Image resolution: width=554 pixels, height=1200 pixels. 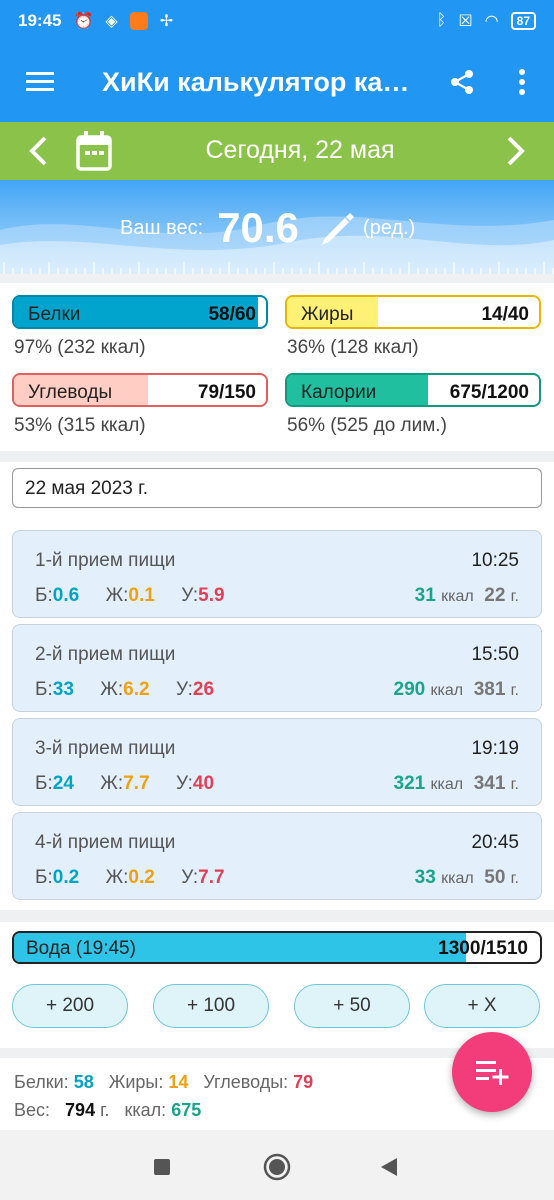 I want to click on carbs-value: 5.9, so click(x=211, y=595).